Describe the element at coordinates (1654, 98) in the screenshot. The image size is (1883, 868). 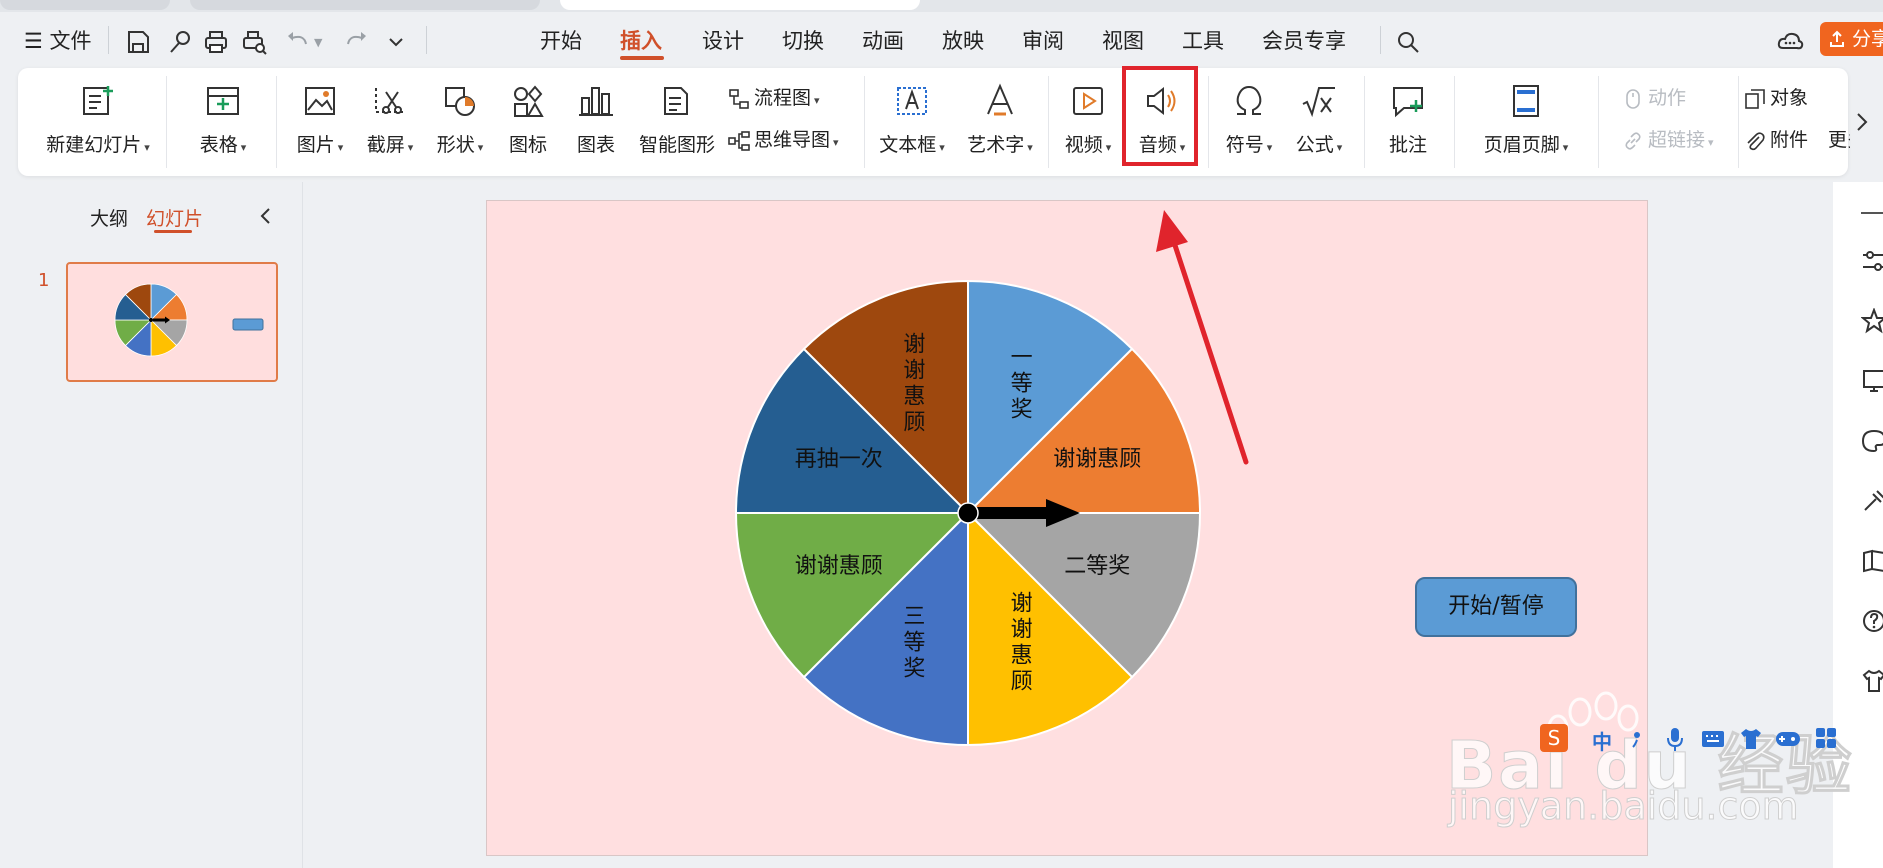
I see `action-button: 动作` at that location.